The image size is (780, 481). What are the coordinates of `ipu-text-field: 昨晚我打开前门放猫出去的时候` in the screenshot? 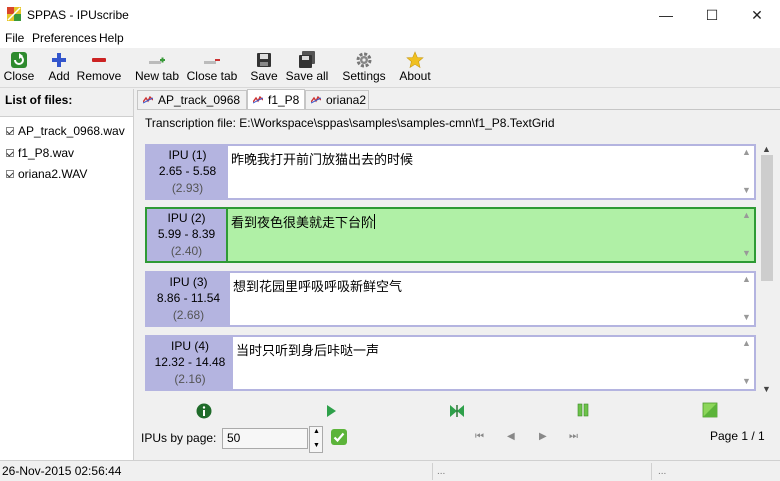 It's located at (491, 172).